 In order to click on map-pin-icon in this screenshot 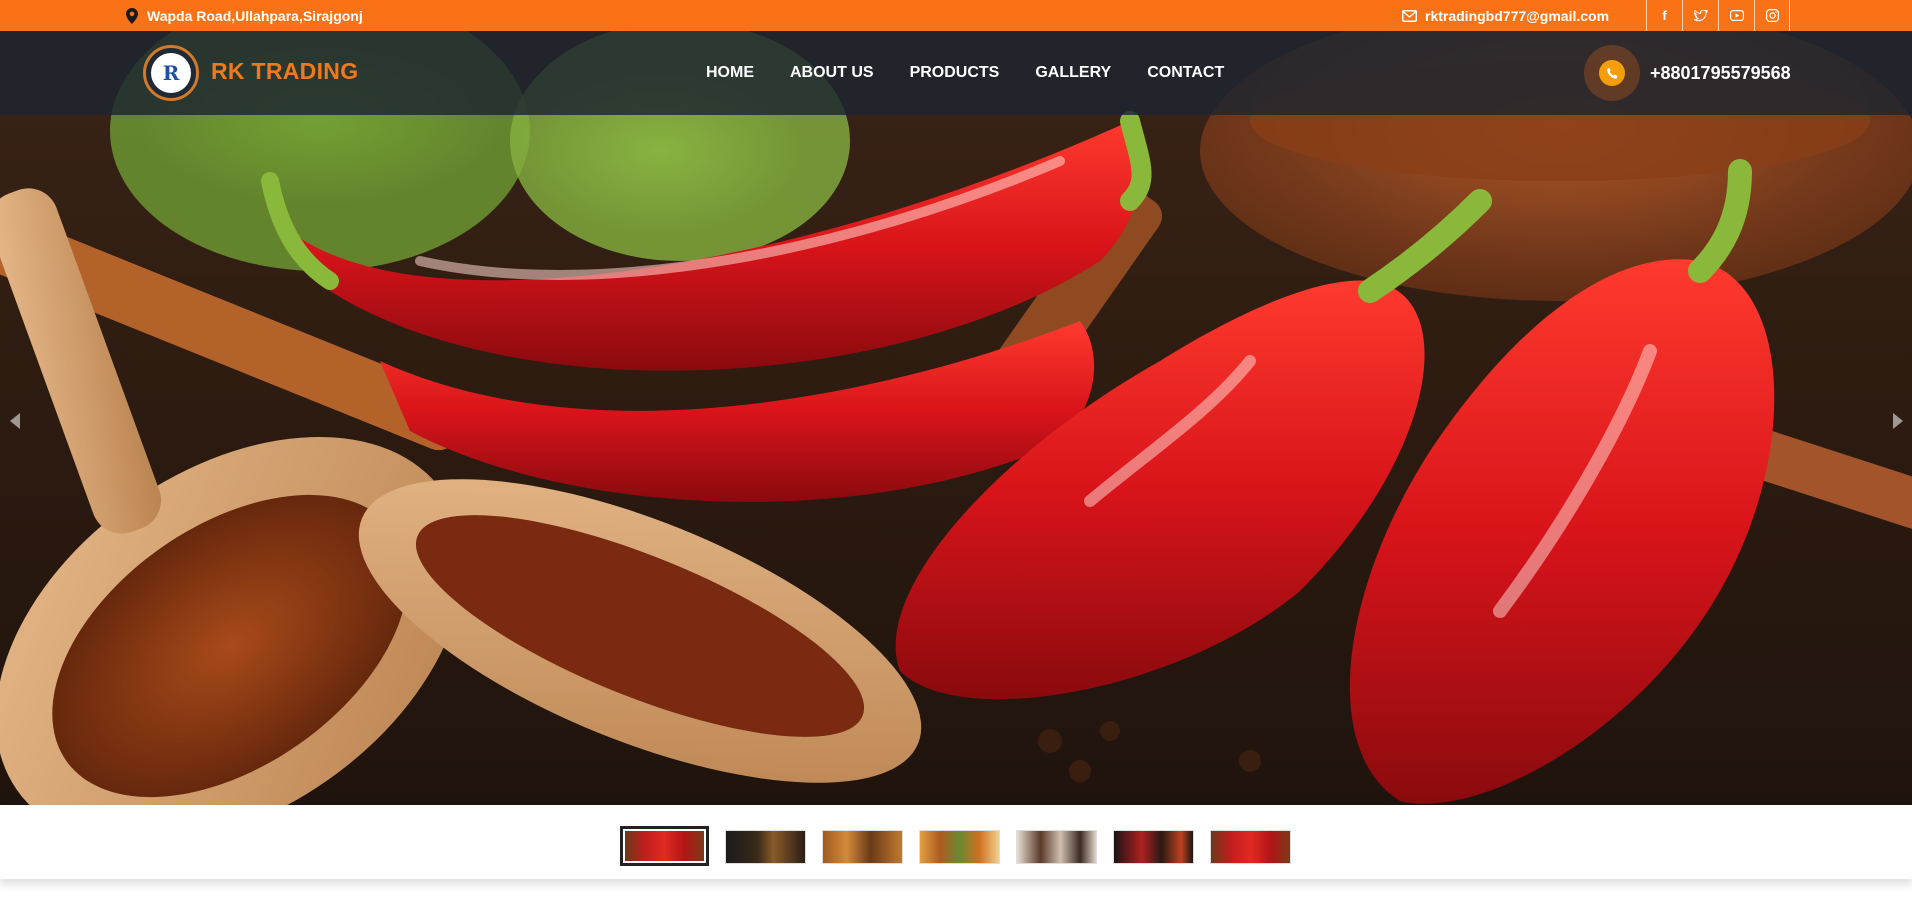, I will do `click(132, 15)`.